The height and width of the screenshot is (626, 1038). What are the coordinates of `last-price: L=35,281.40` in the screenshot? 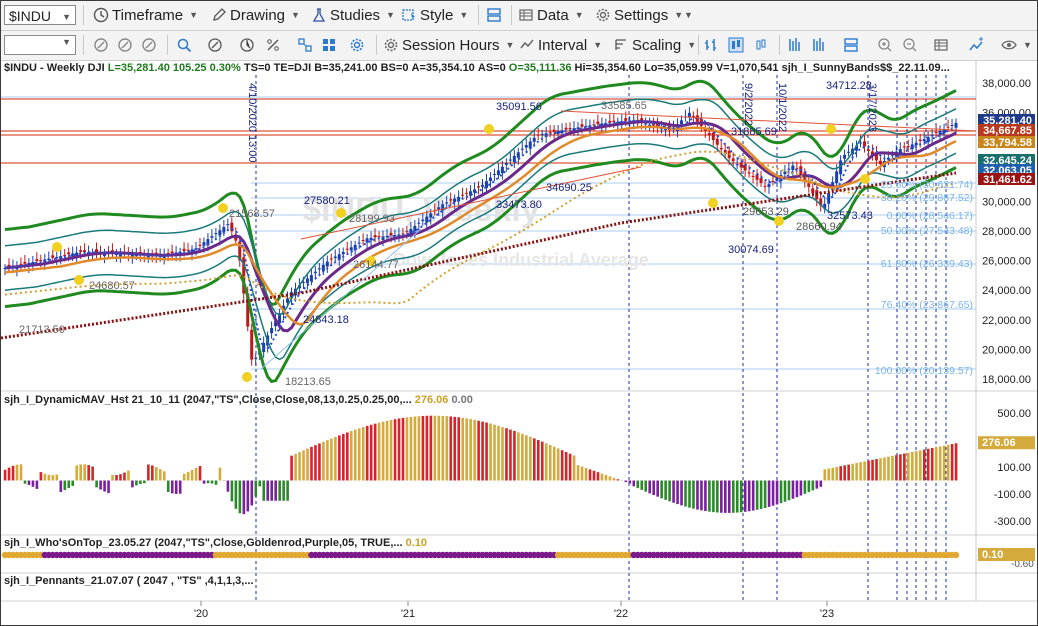 It's located at (138, 68).